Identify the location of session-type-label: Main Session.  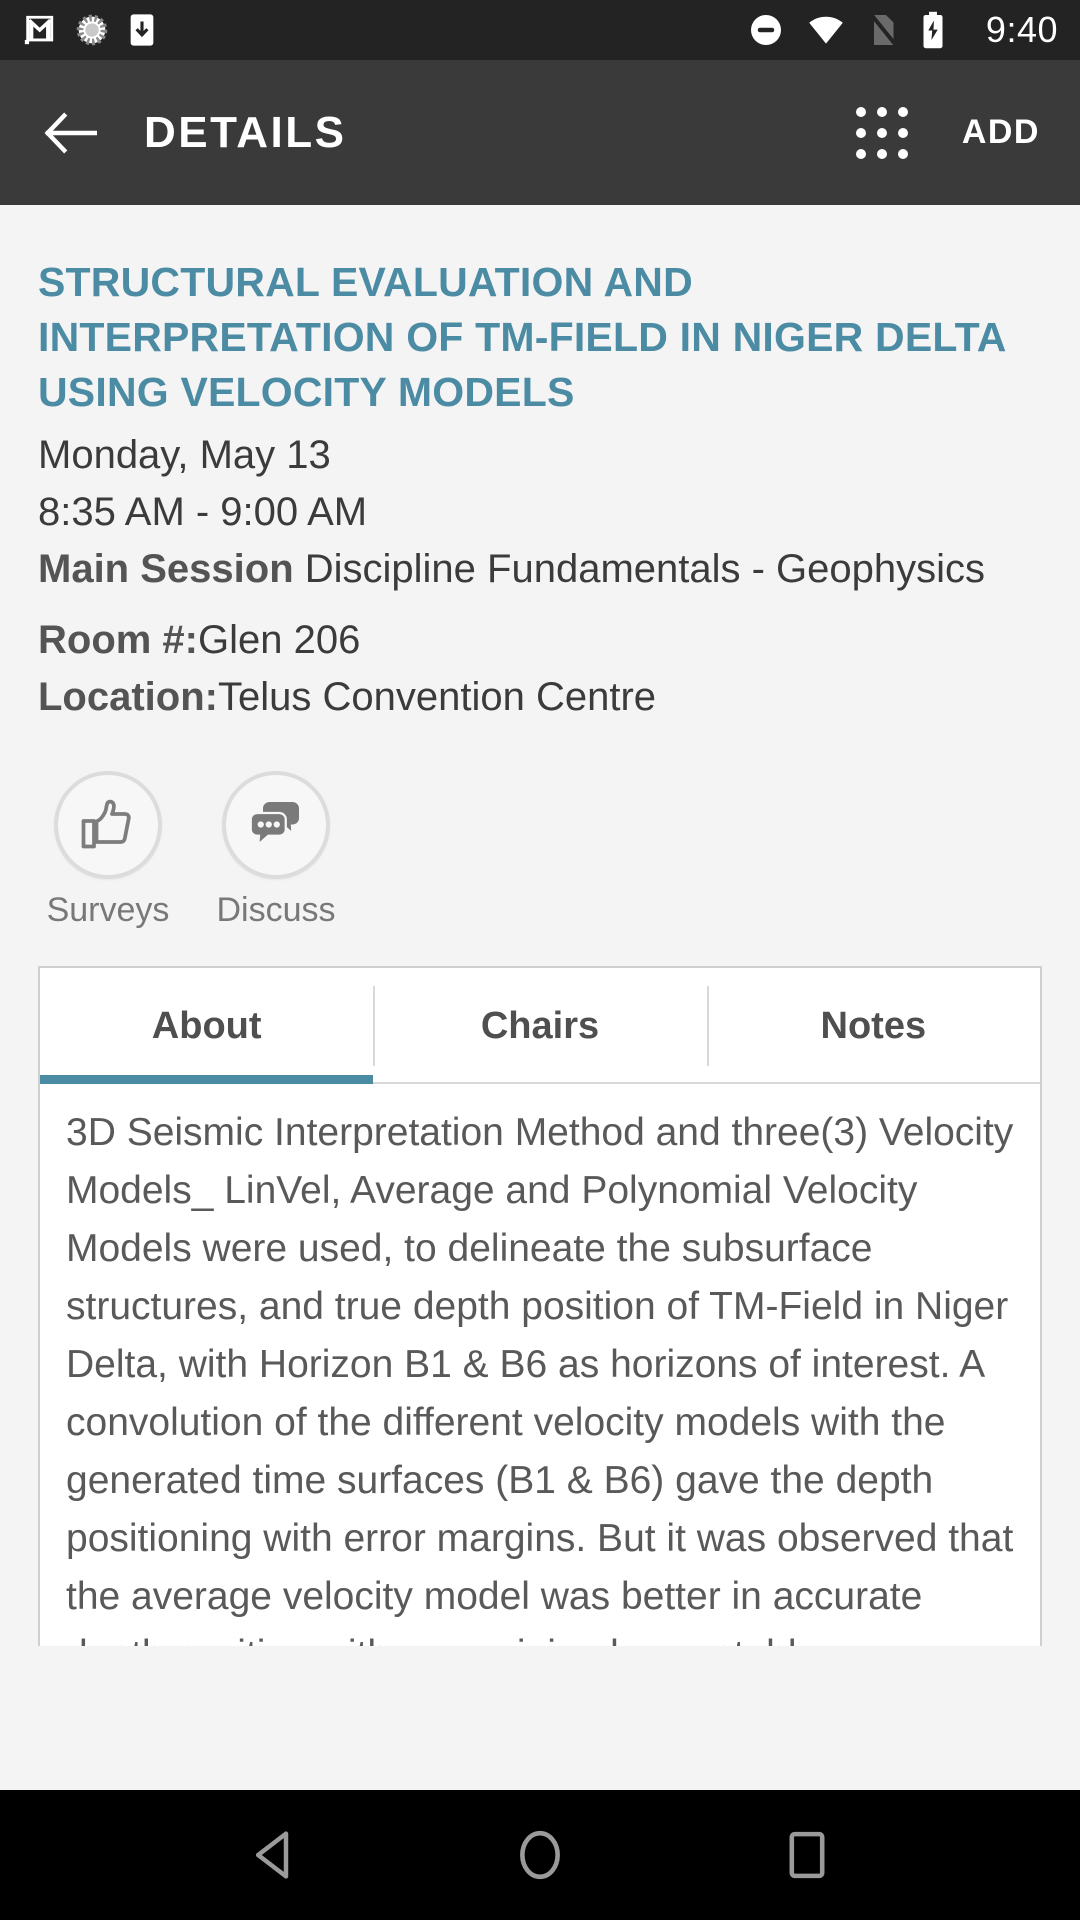
(166, 569).